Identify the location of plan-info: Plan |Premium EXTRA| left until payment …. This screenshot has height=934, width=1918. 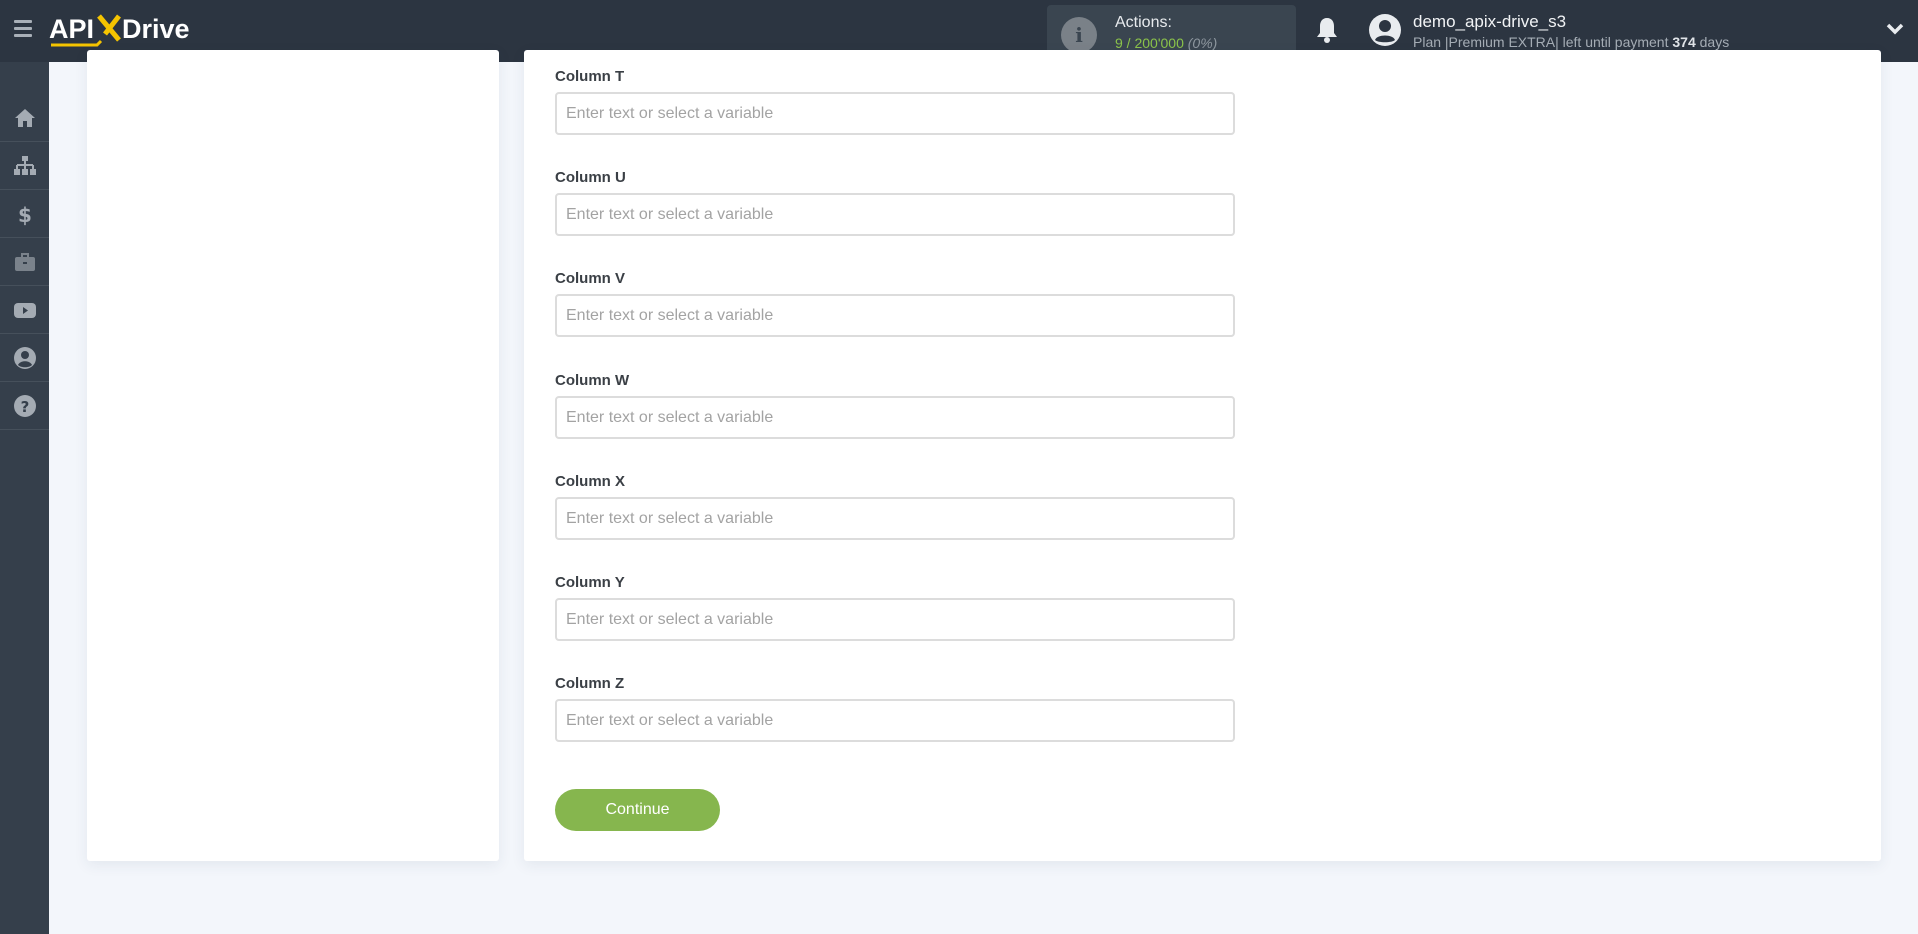
(1571, 42).